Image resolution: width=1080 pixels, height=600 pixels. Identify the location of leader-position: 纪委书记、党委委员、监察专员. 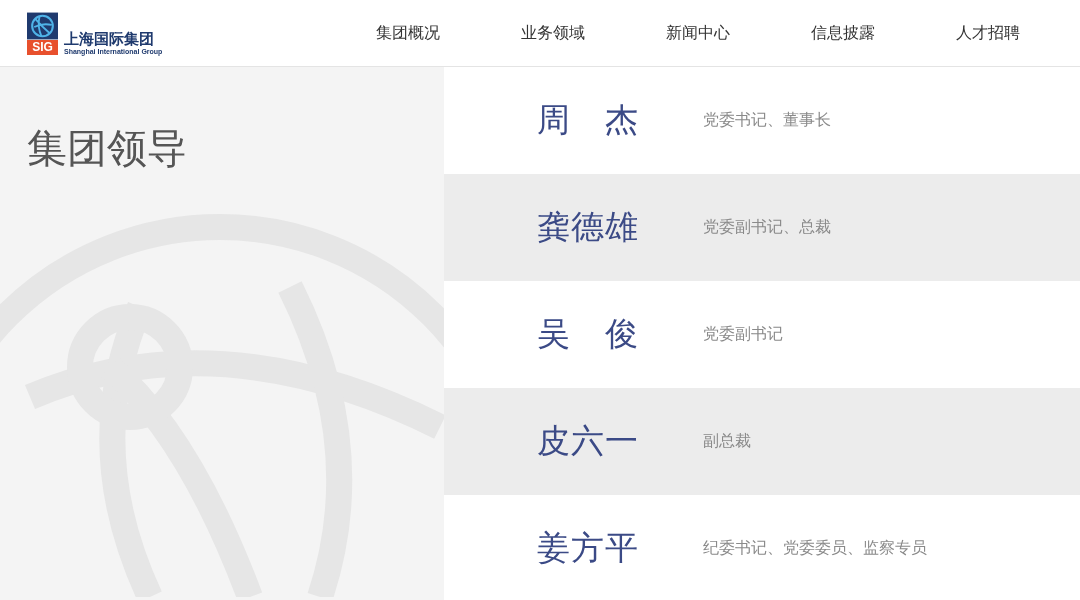
(815, 548).